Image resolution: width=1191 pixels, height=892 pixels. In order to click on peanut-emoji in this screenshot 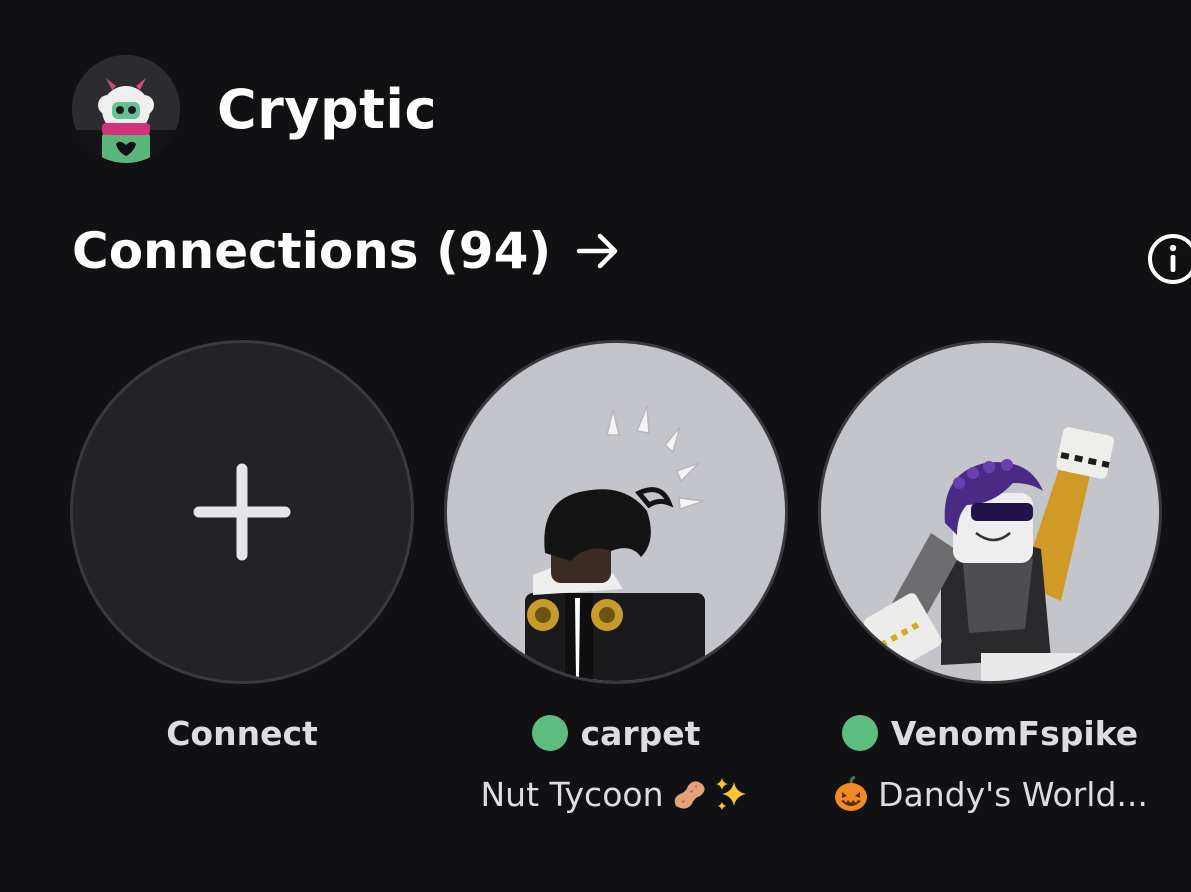, I will do `click(689, 794)`.